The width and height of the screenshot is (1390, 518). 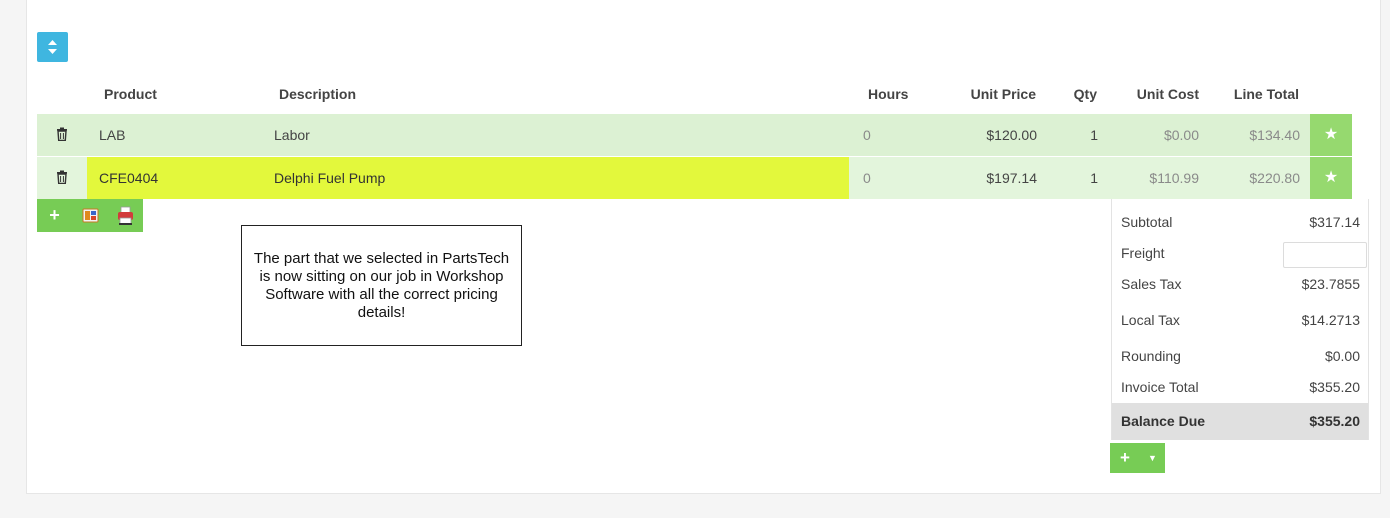 I want to click on header-line-total: Line Total, so click(x=1266, y=94).